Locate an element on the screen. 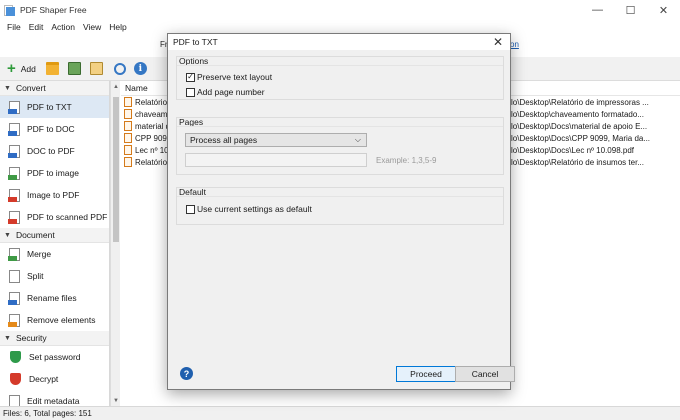 This screenshot has height=420, width=680. menu-help: Help is located at coordinates (117, 27).